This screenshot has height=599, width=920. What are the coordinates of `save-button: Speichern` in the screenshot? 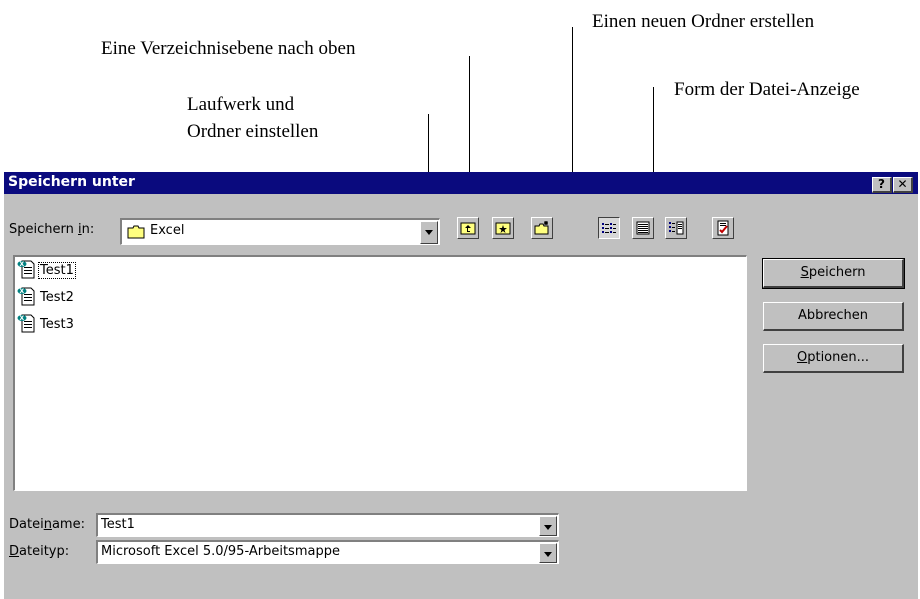 It's located at (833, 273).